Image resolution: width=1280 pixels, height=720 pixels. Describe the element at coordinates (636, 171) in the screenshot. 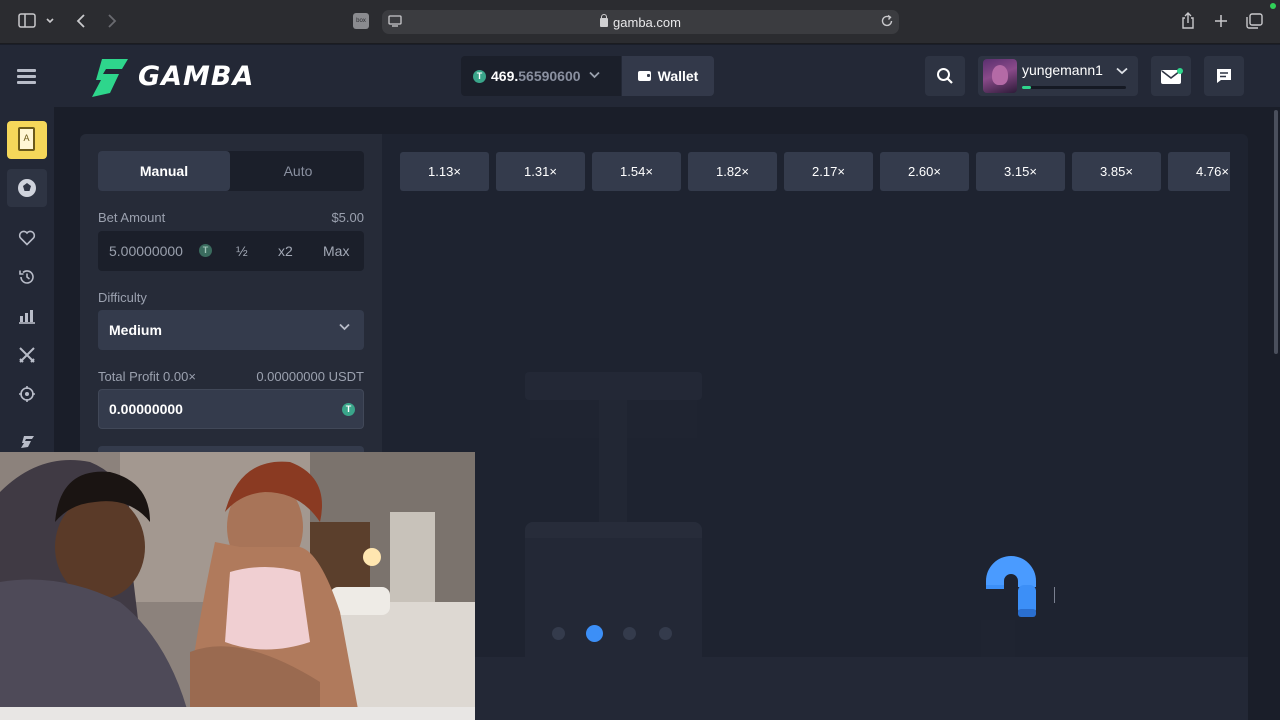

I see `multiplier-chip: 1.54×` at that location.